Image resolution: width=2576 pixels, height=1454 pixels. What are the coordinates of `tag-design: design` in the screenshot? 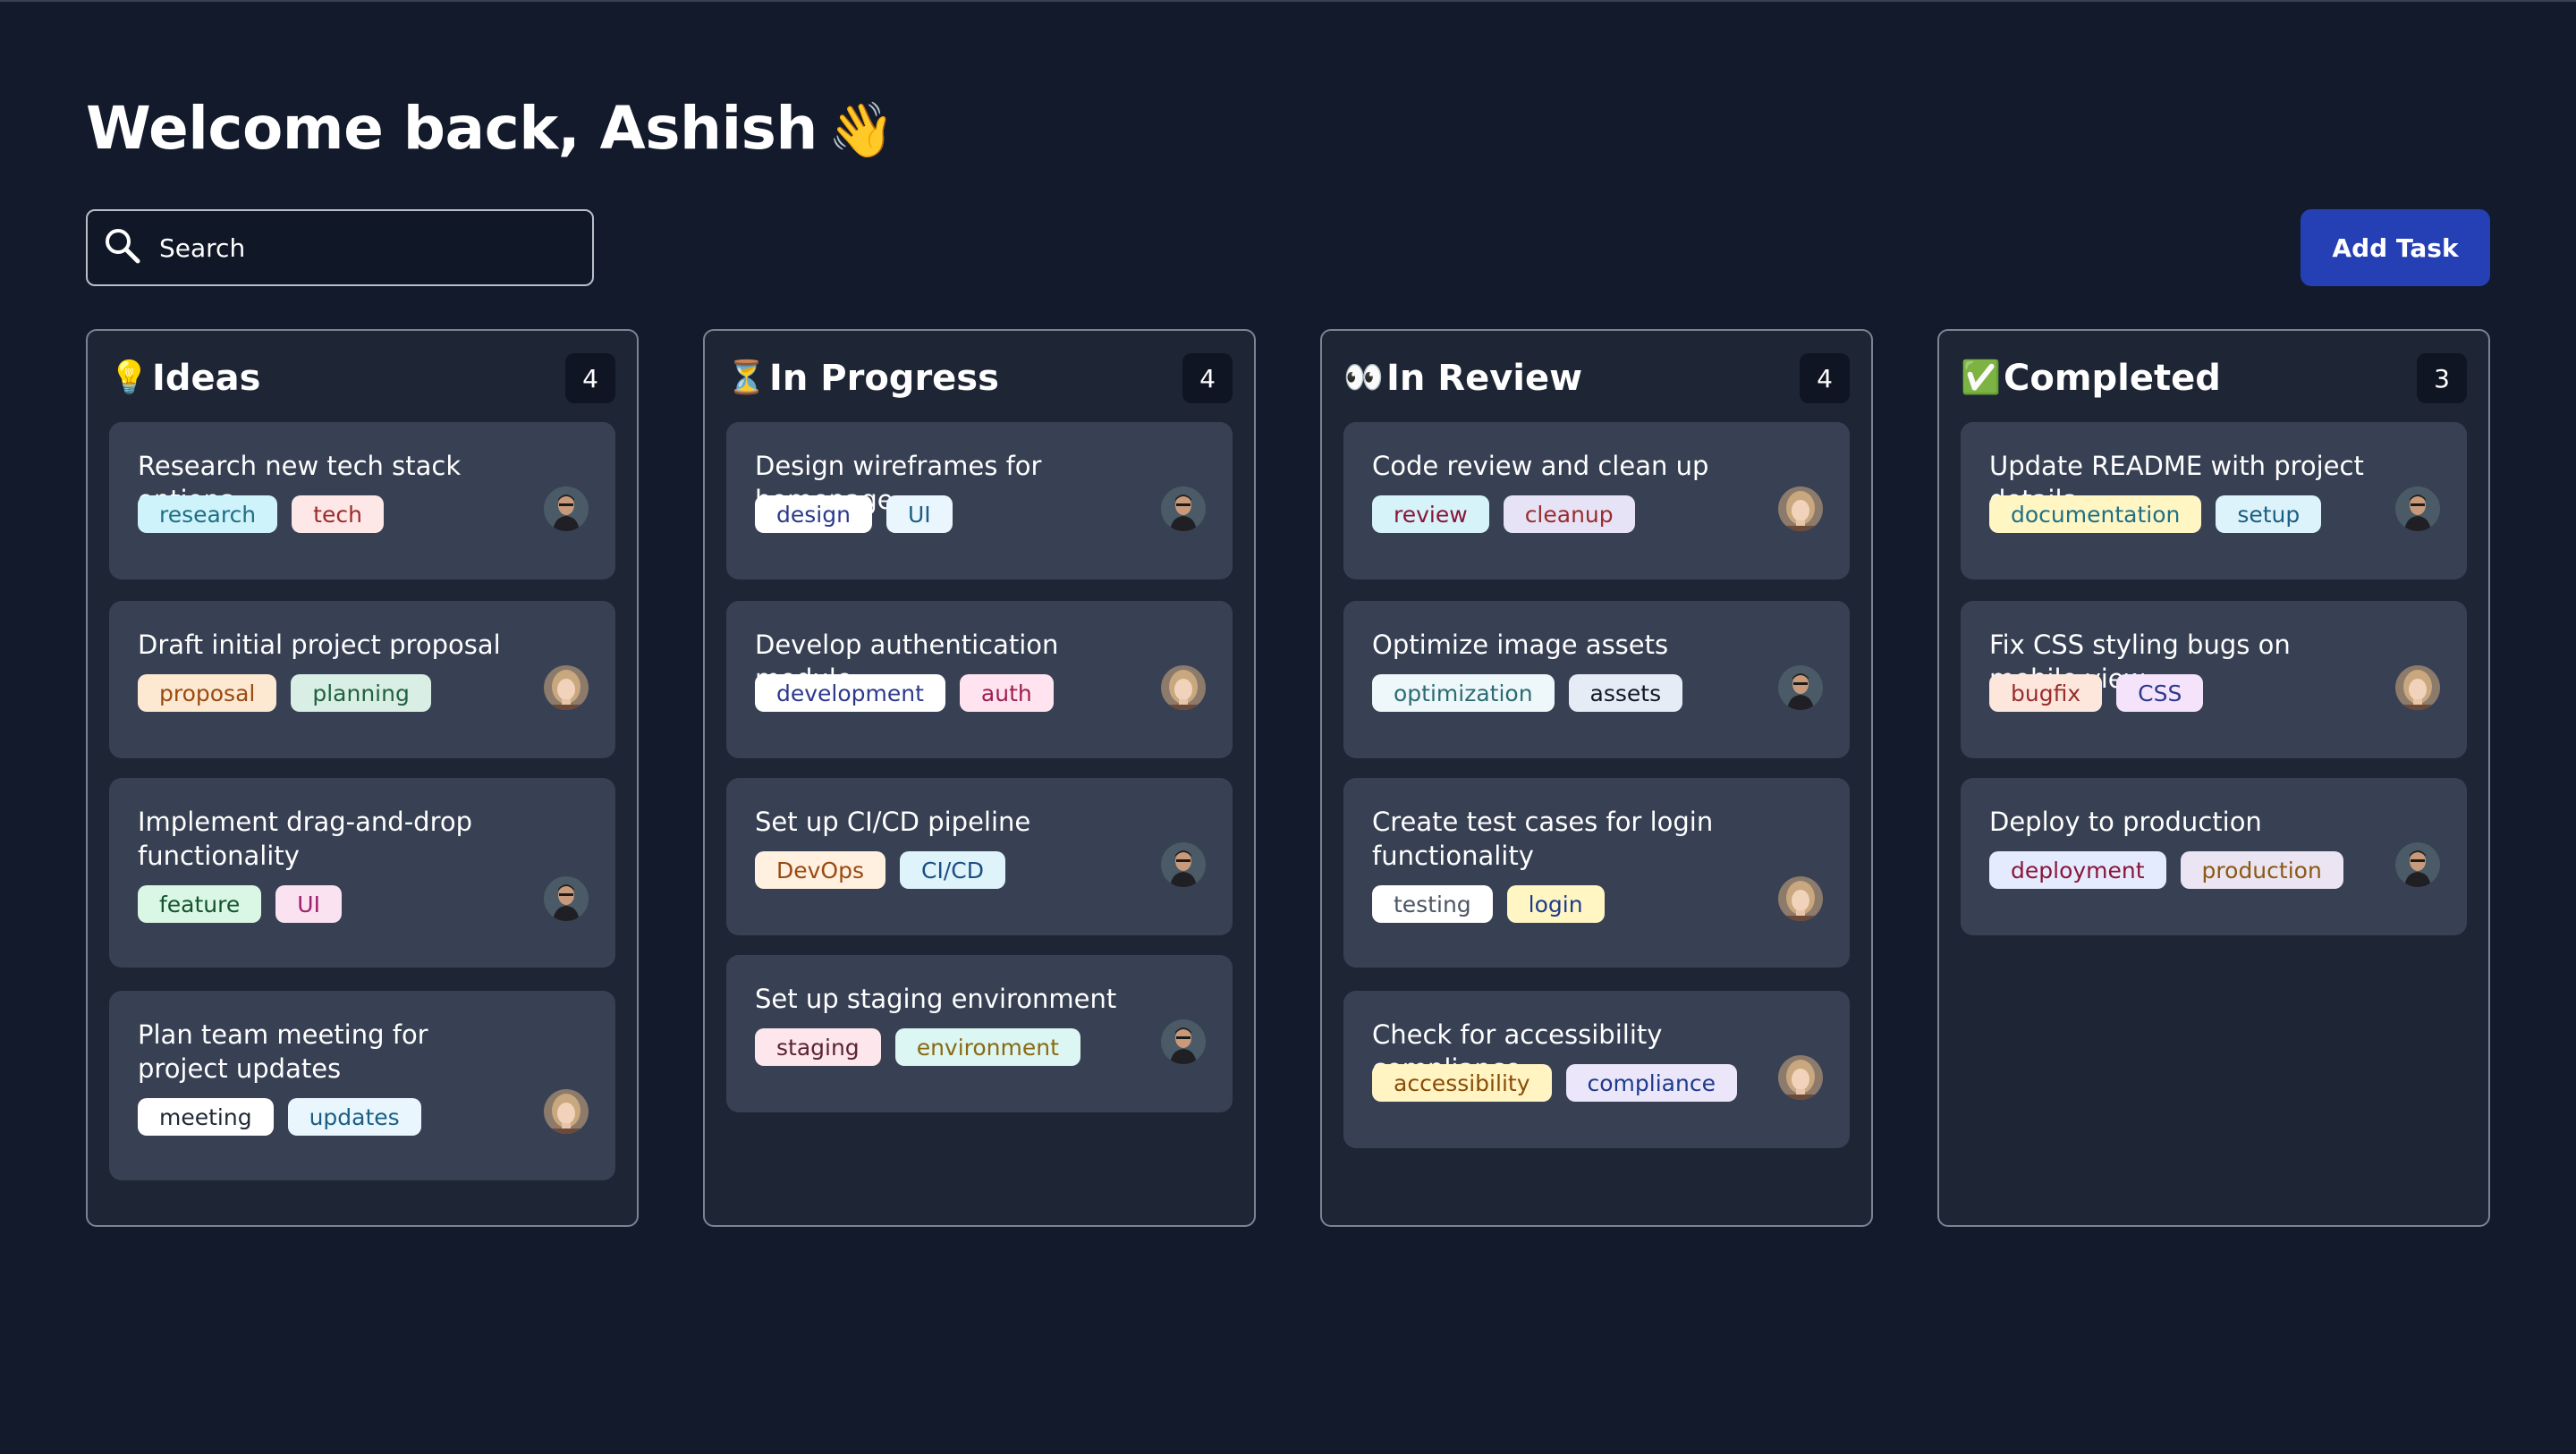 It's located at (813, 514).